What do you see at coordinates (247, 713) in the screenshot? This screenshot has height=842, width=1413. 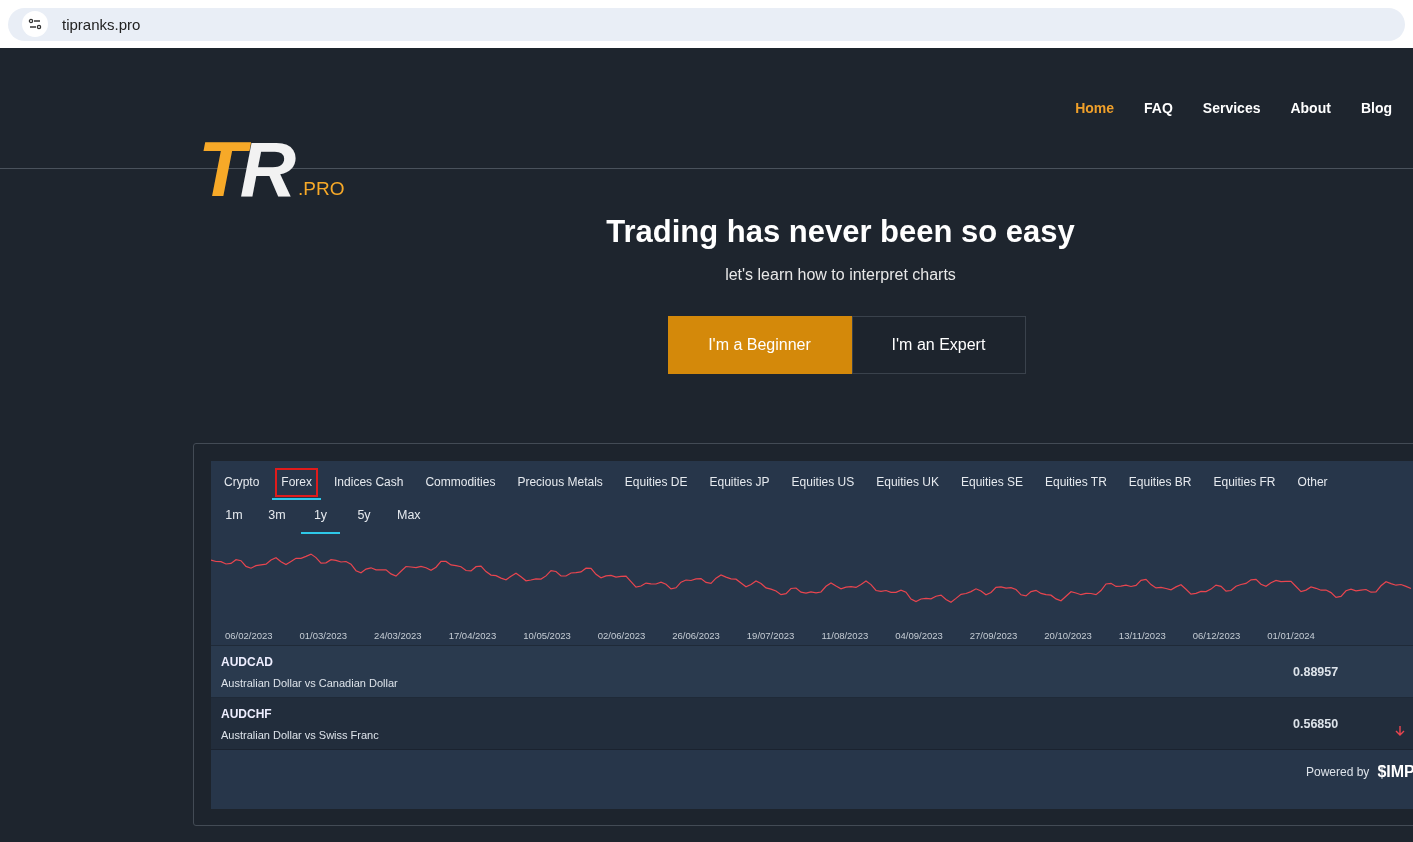 I see `symbol-text: AUDCHF` at bounding box center [247, 713].